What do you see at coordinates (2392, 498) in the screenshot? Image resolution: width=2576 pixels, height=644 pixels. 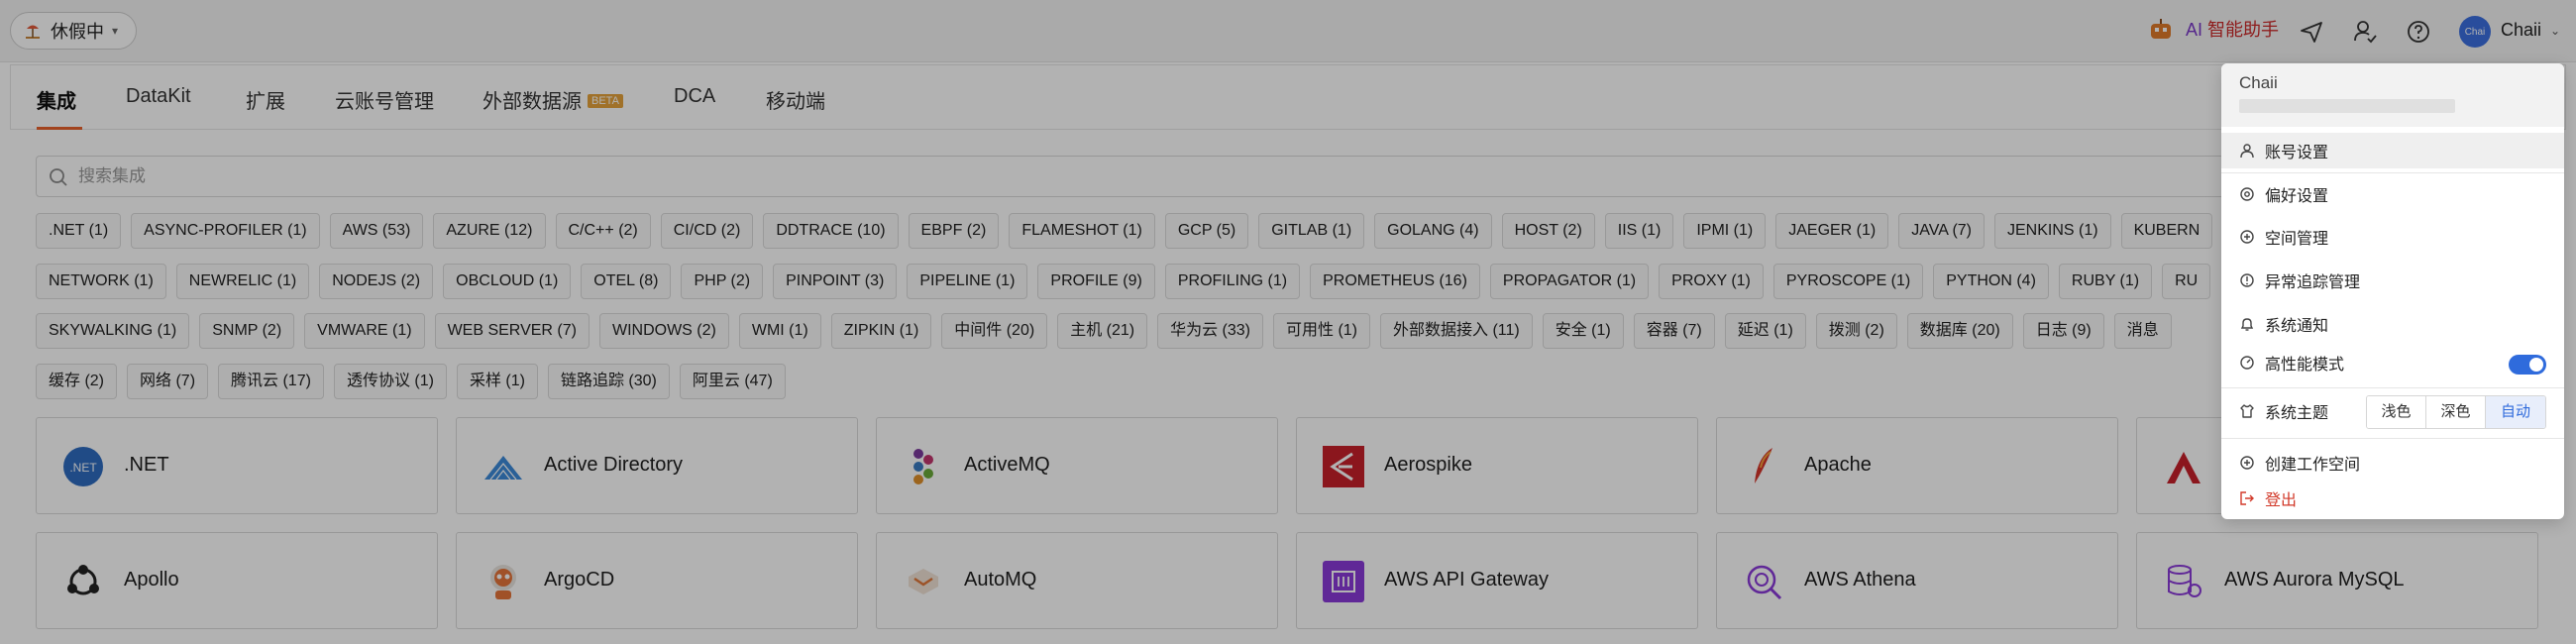 I see `menu-item-logout: 登出` at bounding box center [2392, 498].